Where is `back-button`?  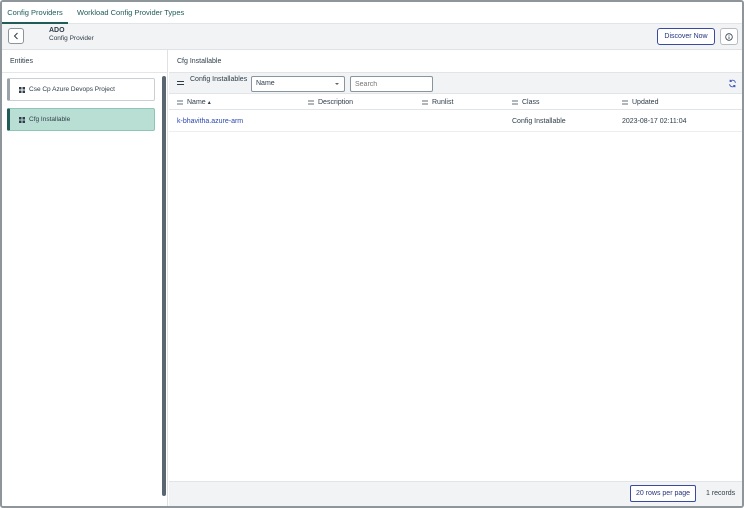 back-button is located at coordinates (16, 36).